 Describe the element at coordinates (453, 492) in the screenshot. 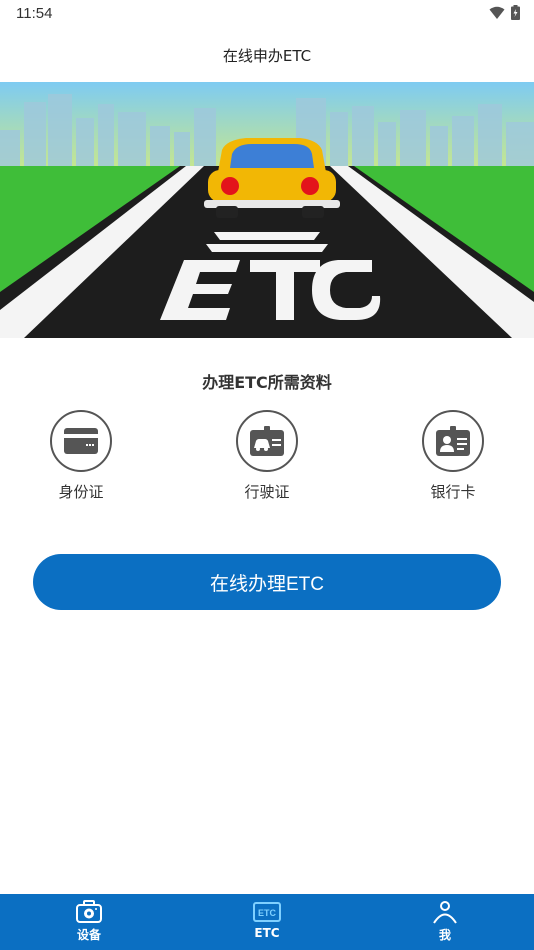

I see `material-label: 银行卡` at that location.